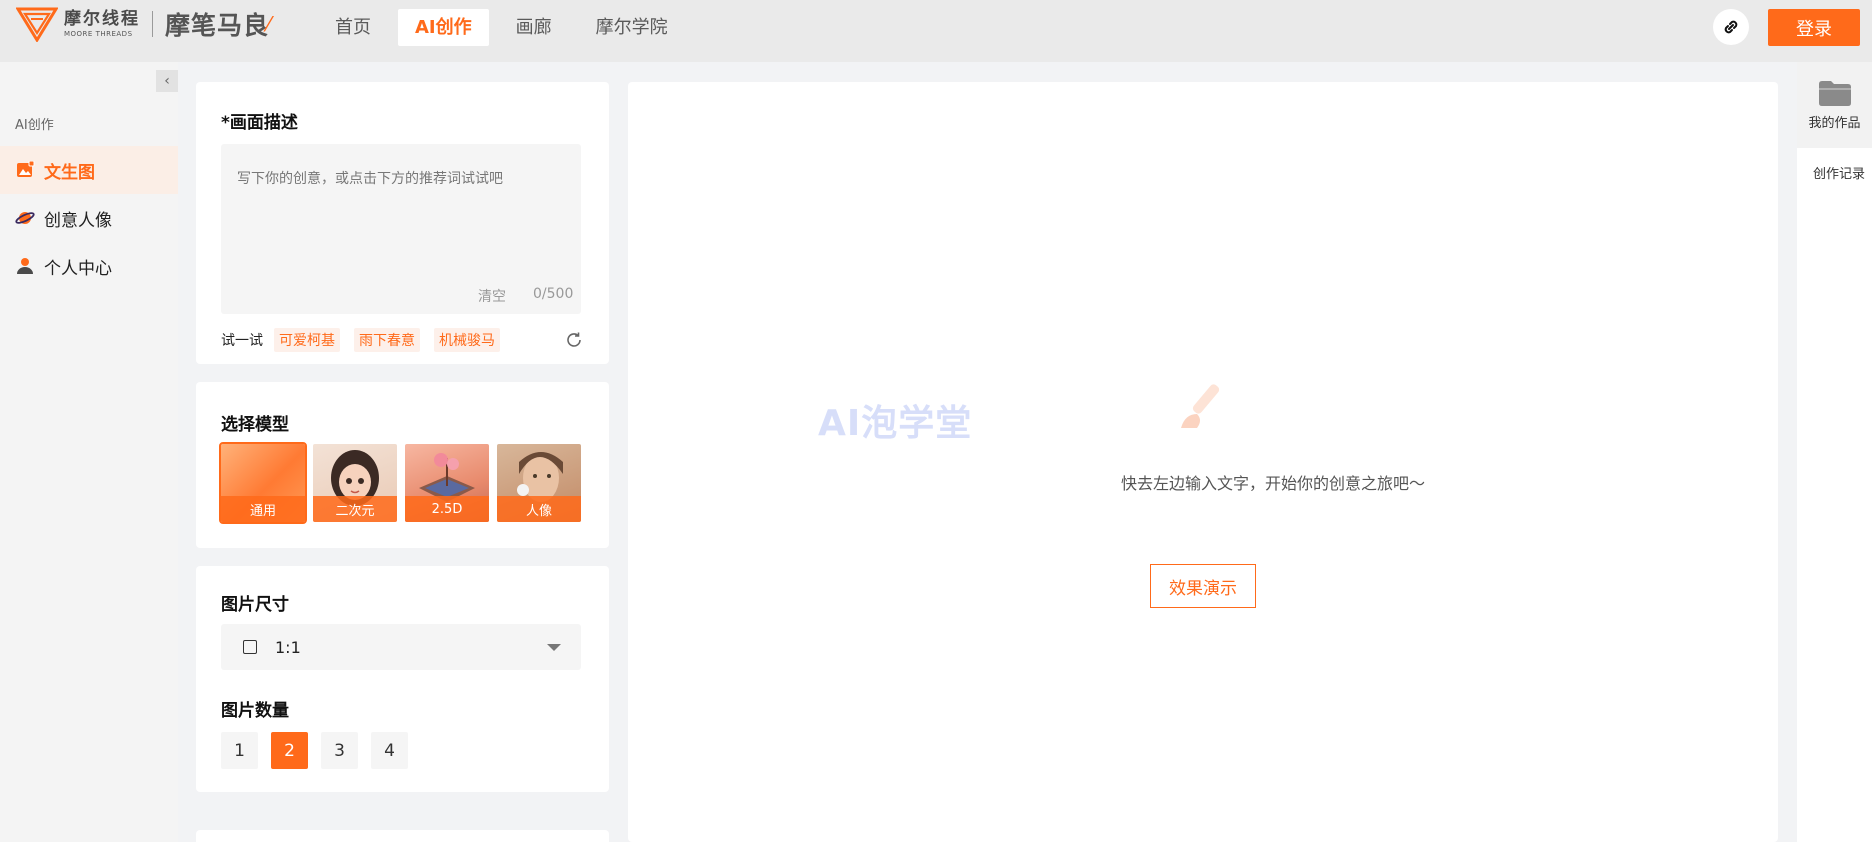 The image size is (1872, 842). I want to click on login-button: 登录, so click(1814, 27).